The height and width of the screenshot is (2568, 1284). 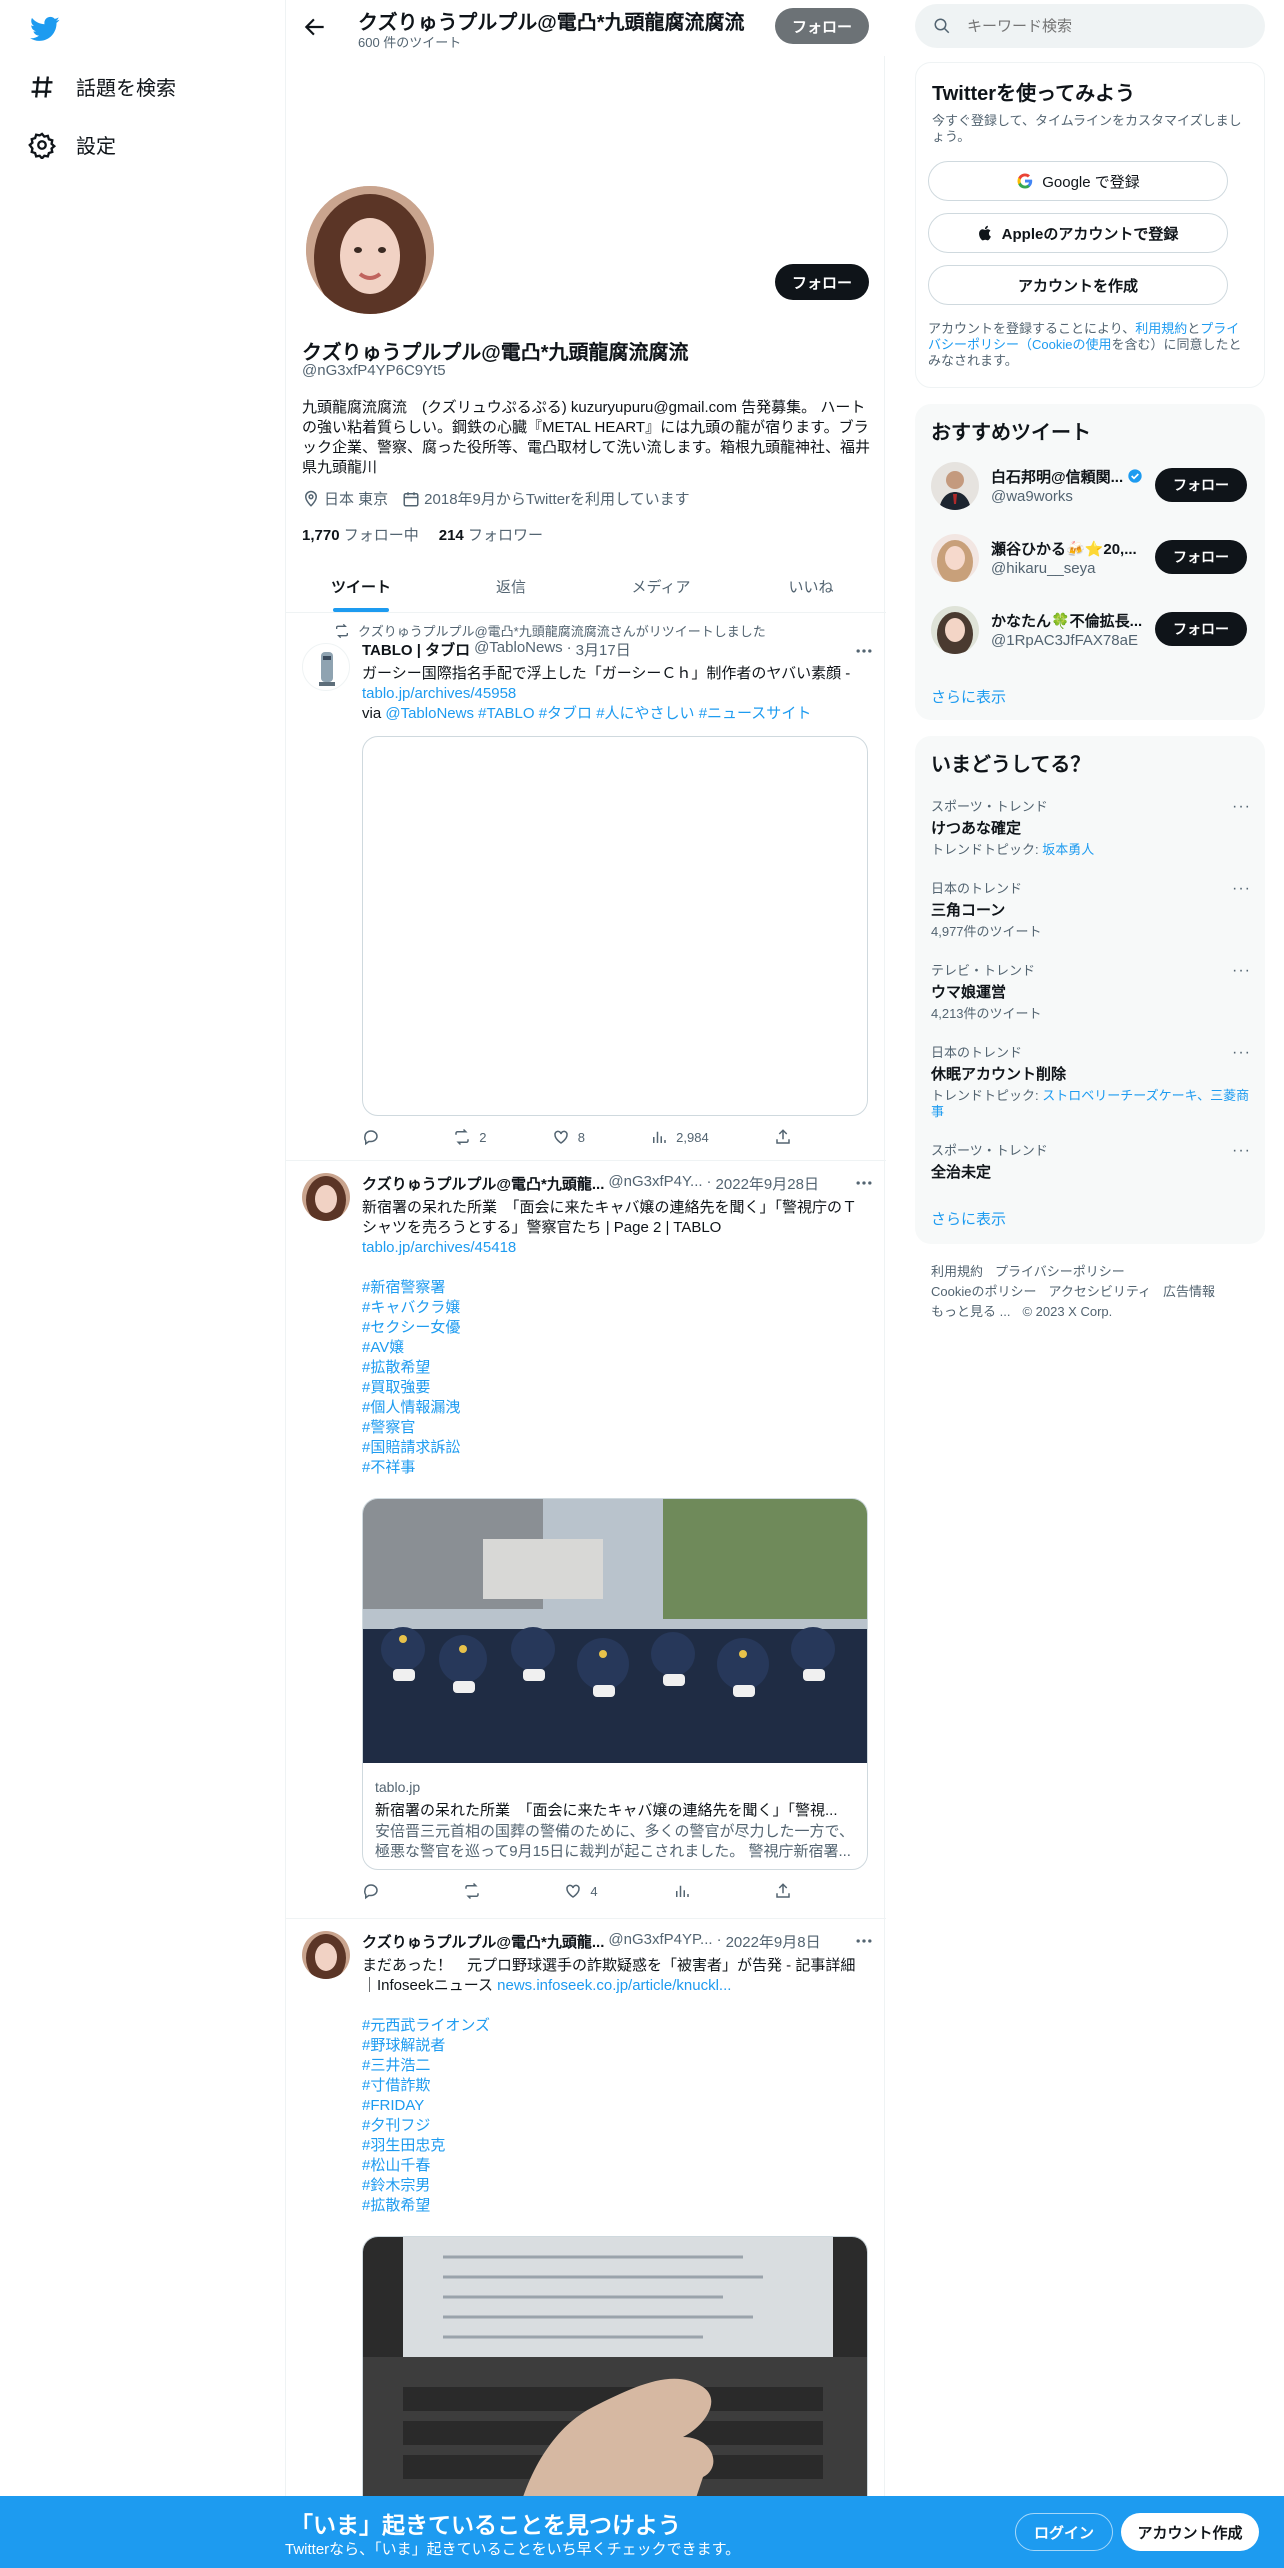 What do you see at coordinates (616, 2126) in the screenshot?
I see `hashtag-link: #夕刊フジ` at bounding box center [616, 2126].